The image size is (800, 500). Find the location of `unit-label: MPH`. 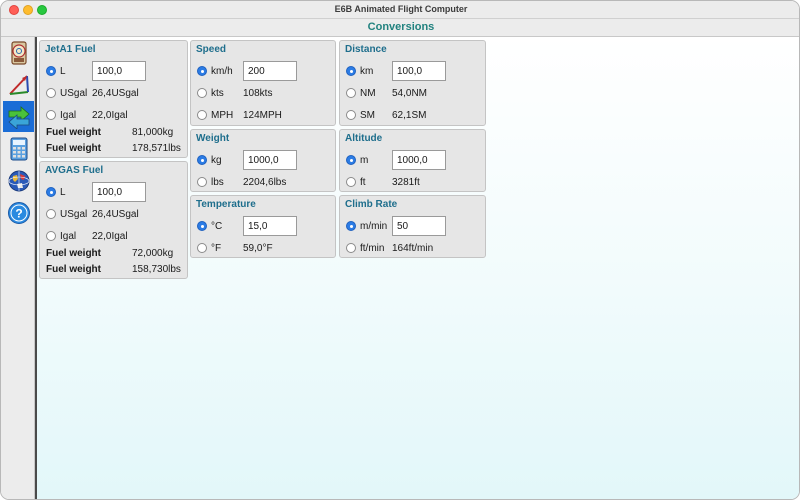

unit-label: MPH is located at coordinates (222, 115).